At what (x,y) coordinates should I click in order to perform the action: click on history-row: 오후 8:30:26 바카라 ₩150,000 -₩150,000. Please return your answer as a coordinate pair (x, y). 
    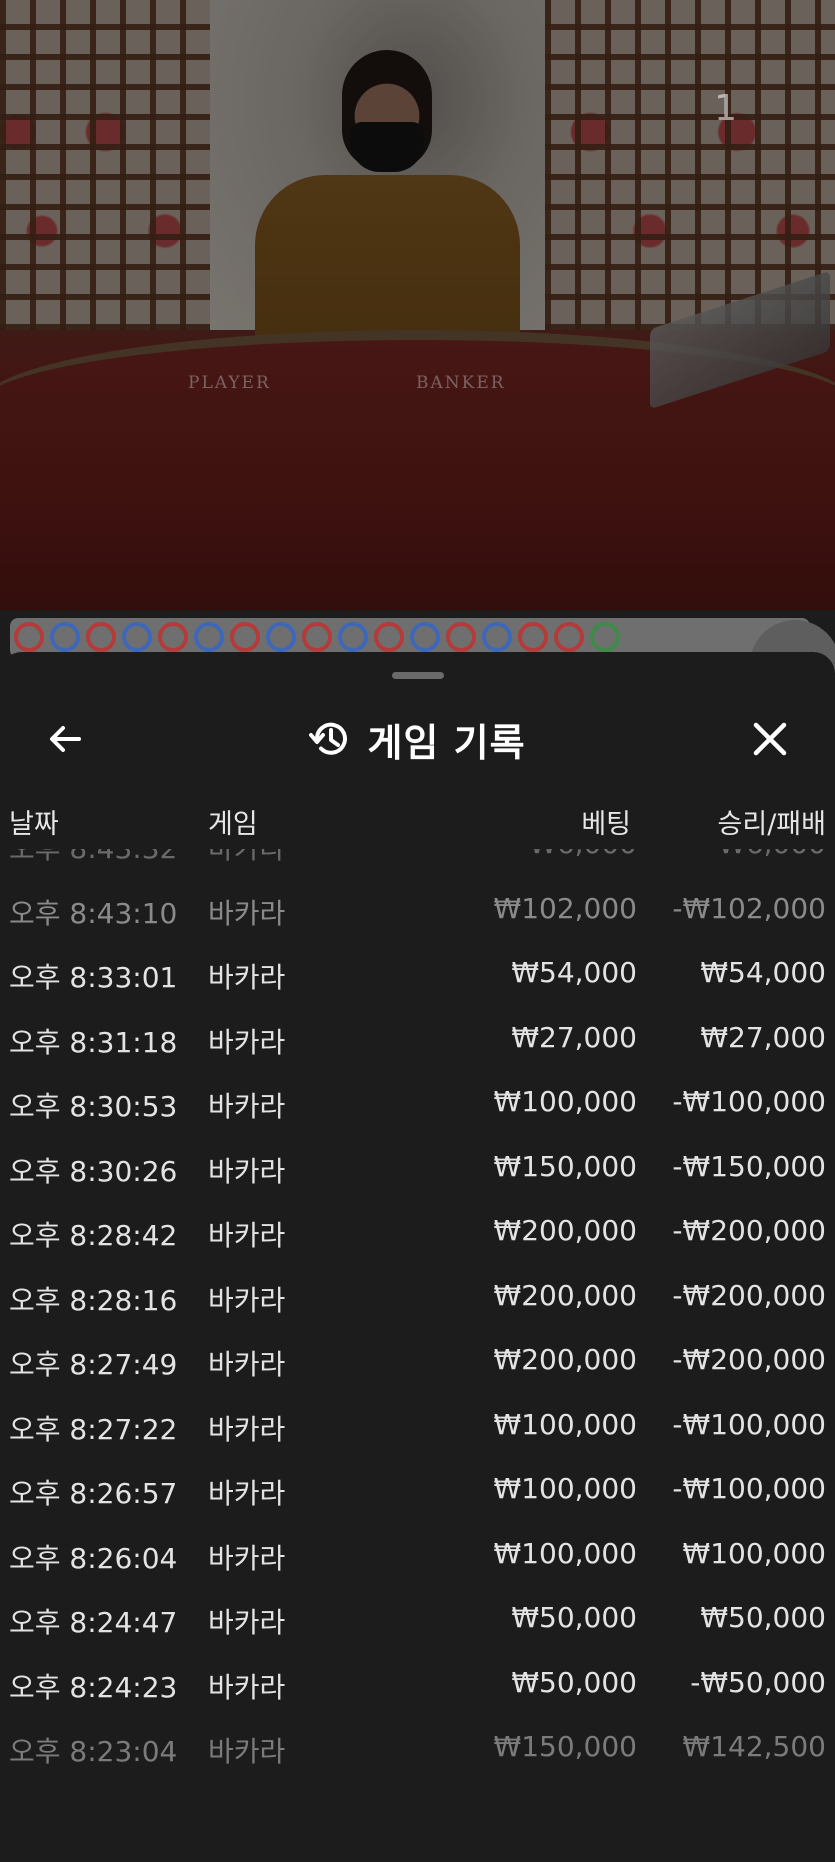
    Looking at the image, I should click on (417, 1168).